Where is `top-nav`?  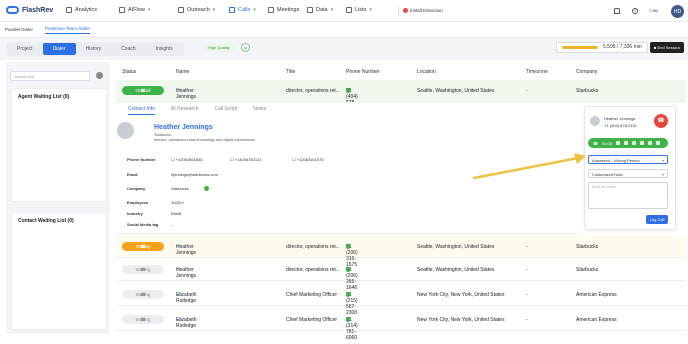 top-nav is located at coordinates (344, 11).